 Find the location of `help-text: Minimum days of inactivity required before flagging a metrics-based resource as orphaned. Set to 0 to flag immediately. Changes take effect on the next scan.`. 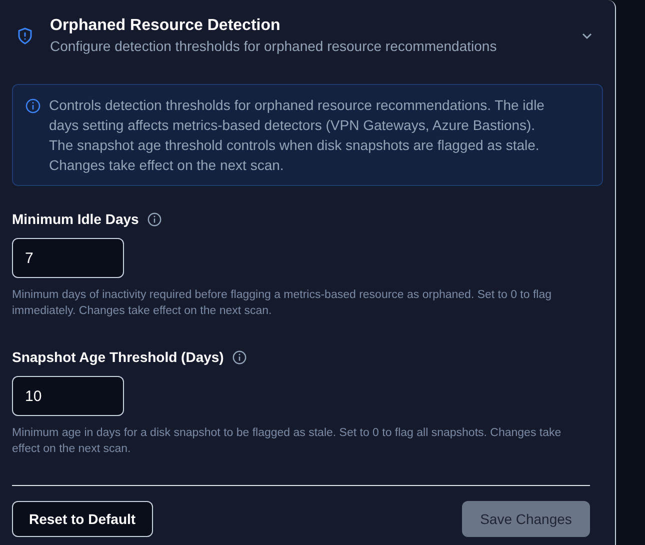

help-text: Minimum days of inactivity required before flagging a metrics-based resource as orphaned. Set to 0 to flag immediately. Changes take effect on the next scan. is located at coordinates (282, 303).